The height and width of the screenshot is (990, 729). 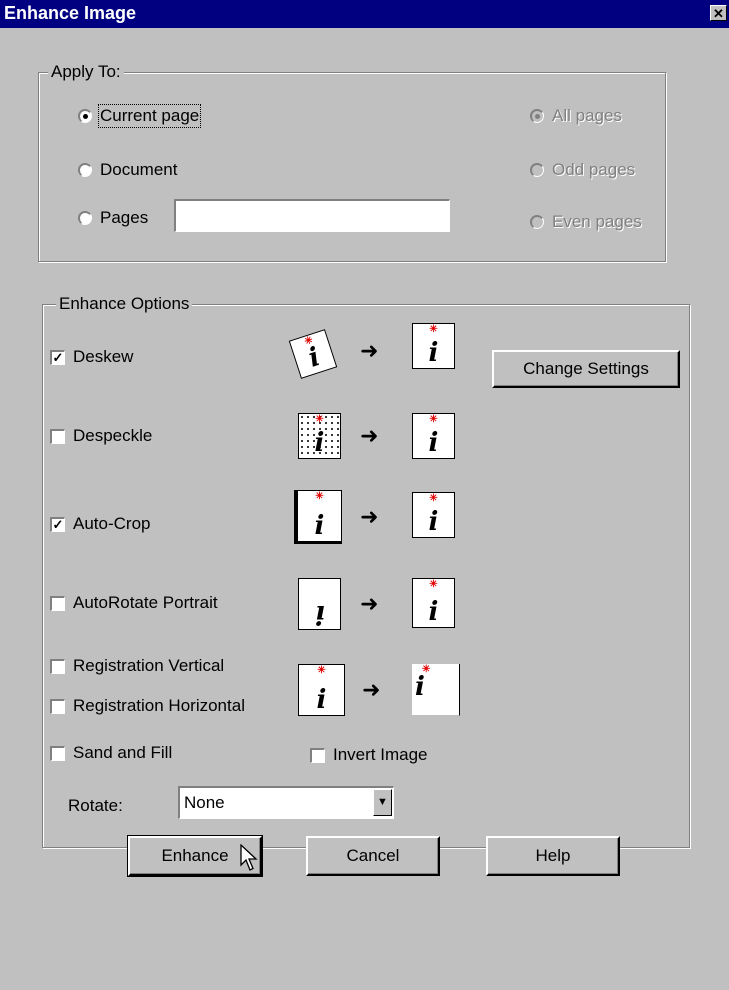 I want to click on autorotate-after-illustration: ✳ i, so click(x=433, y=603).